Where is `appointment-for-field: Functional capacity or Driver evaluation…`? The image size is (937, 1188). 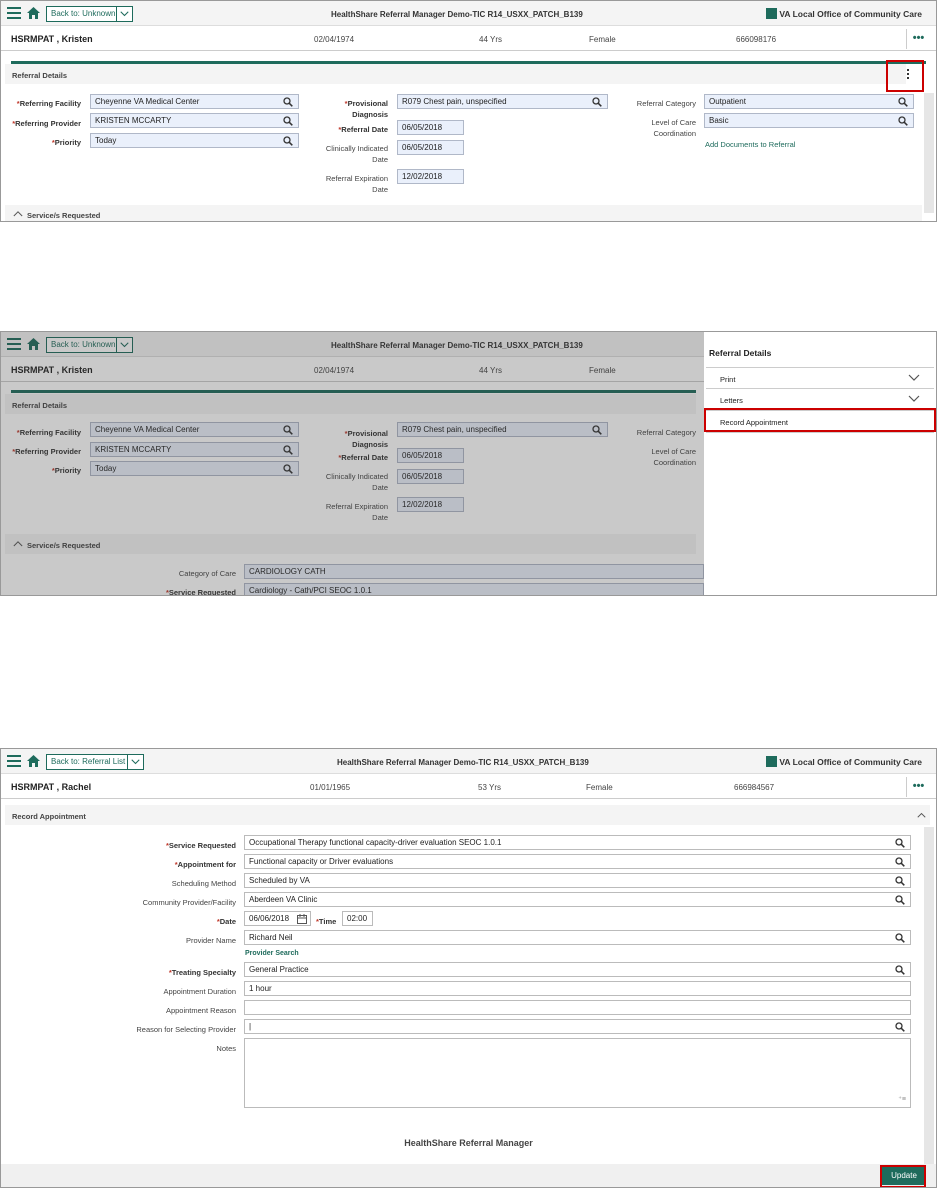
appointment-for-field: Functional capacity or Driver evaluation… is located at coordinates (577, 861).